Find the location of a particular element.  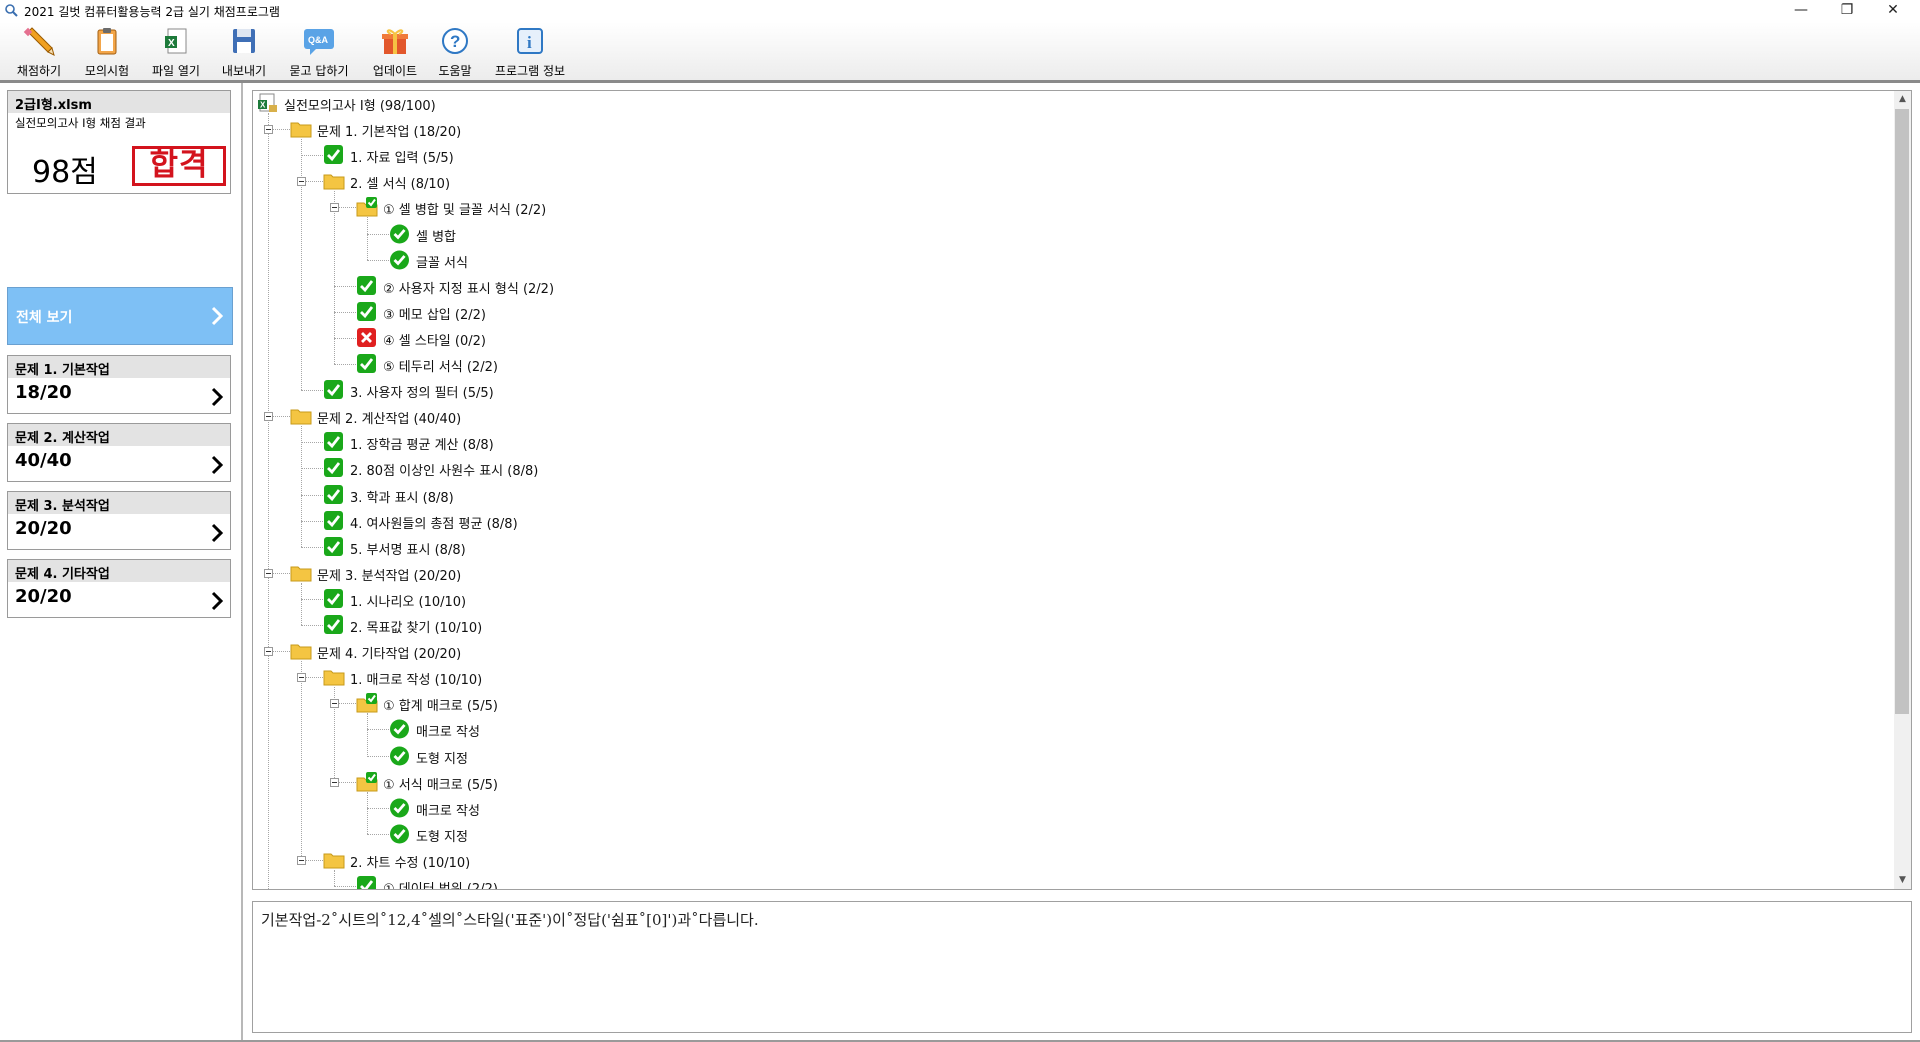

close-button: ✕ is located at coordinates (1893, 11).